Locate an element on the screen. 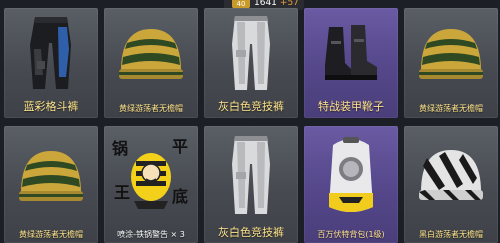 This screenshot has height=243, width=500. item-card-7: 锅 平 王 底 喷涂-铁锅警告 × 3 is located at coordinates (151, 184).